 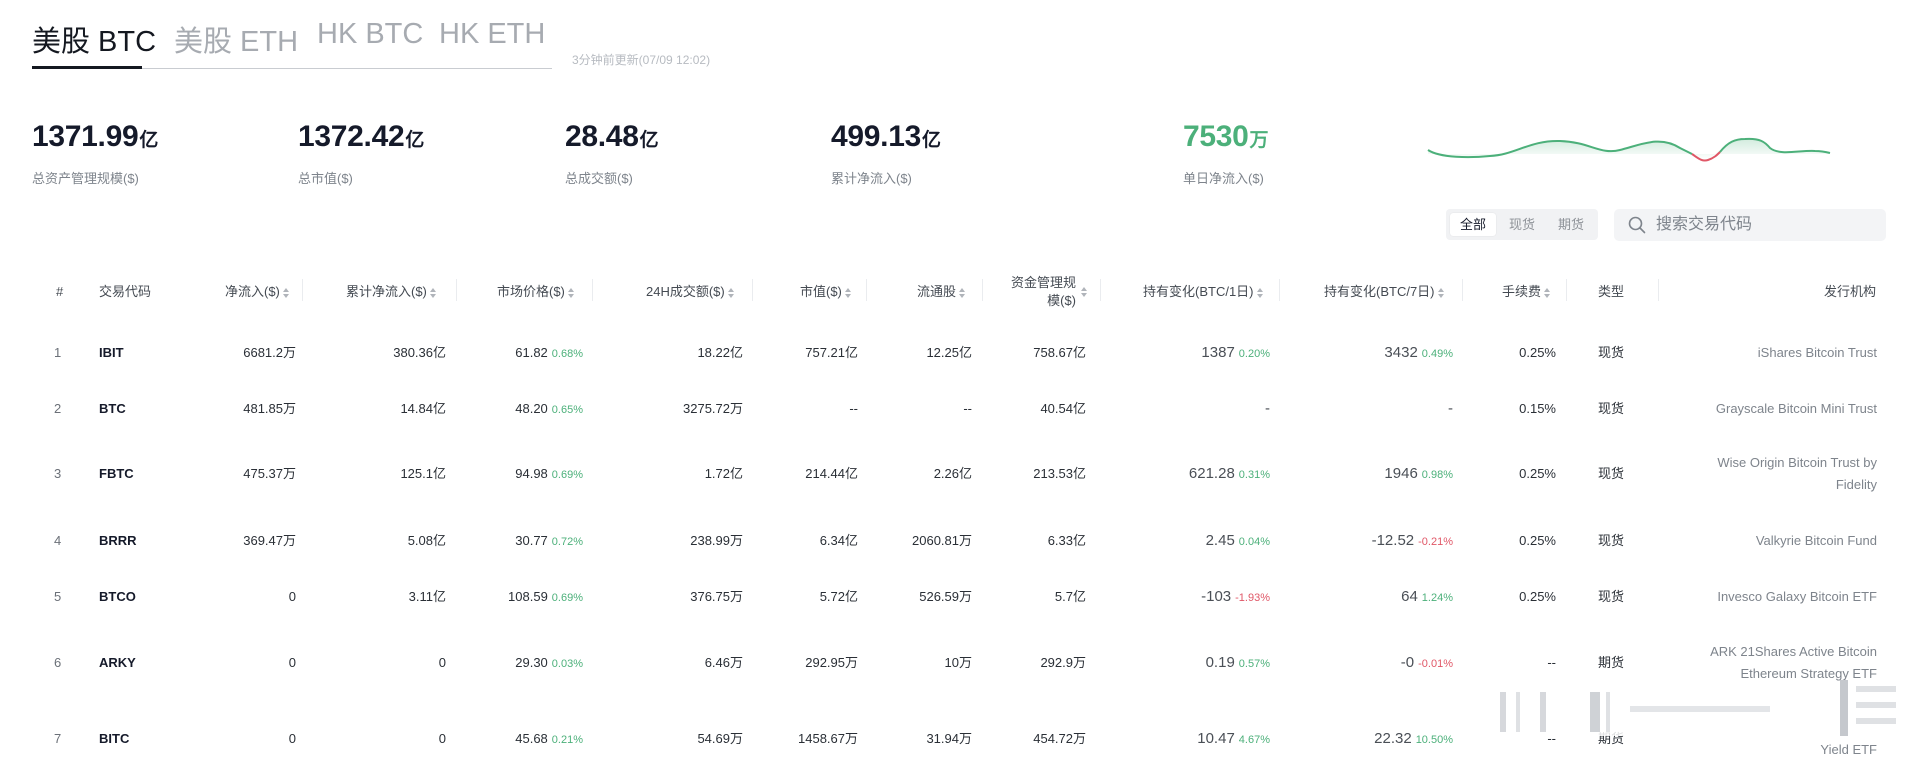 What do you see at coordinates (531, 662) in the screenshot?
I see `price-value: 29.30` at bounding box center [531, 662].